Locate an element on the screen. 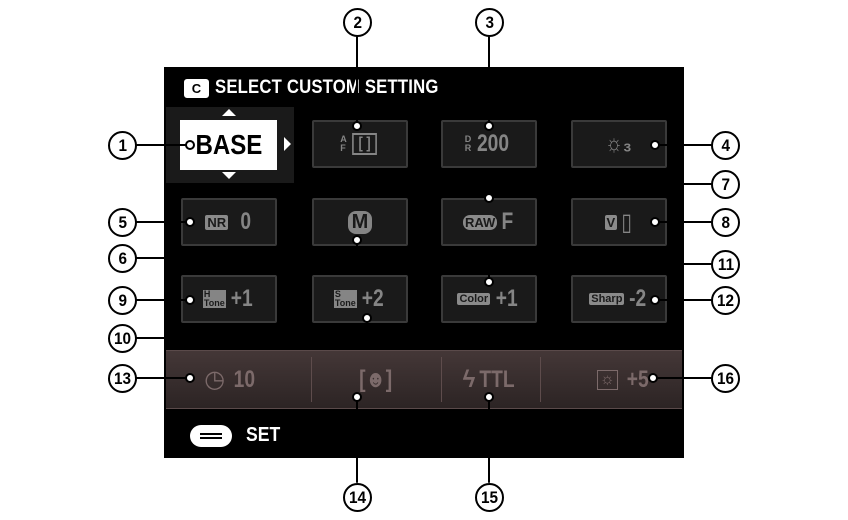 The width and height of the screenshot is (848, 520). callout-16: 16 is located at coordinates (725, 378).